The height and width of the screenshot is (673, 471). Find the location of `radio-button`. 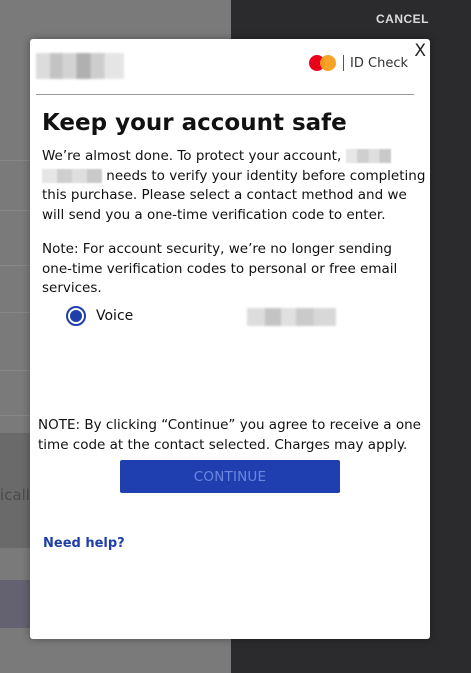

radio-button is located at coordinates (76, 316).